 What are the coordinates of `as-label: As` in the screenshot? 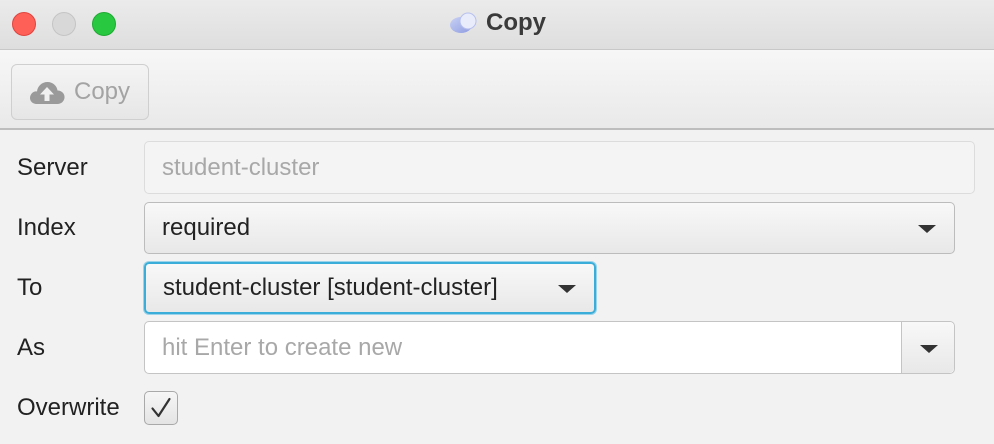 It's located at (31, 347).